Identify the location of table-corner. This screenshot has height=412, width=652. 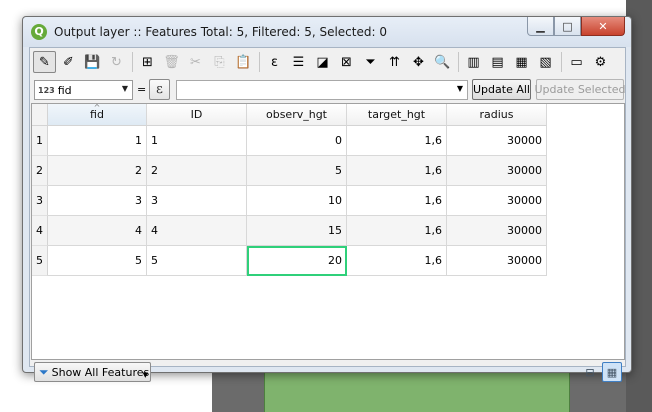
(40, 115).